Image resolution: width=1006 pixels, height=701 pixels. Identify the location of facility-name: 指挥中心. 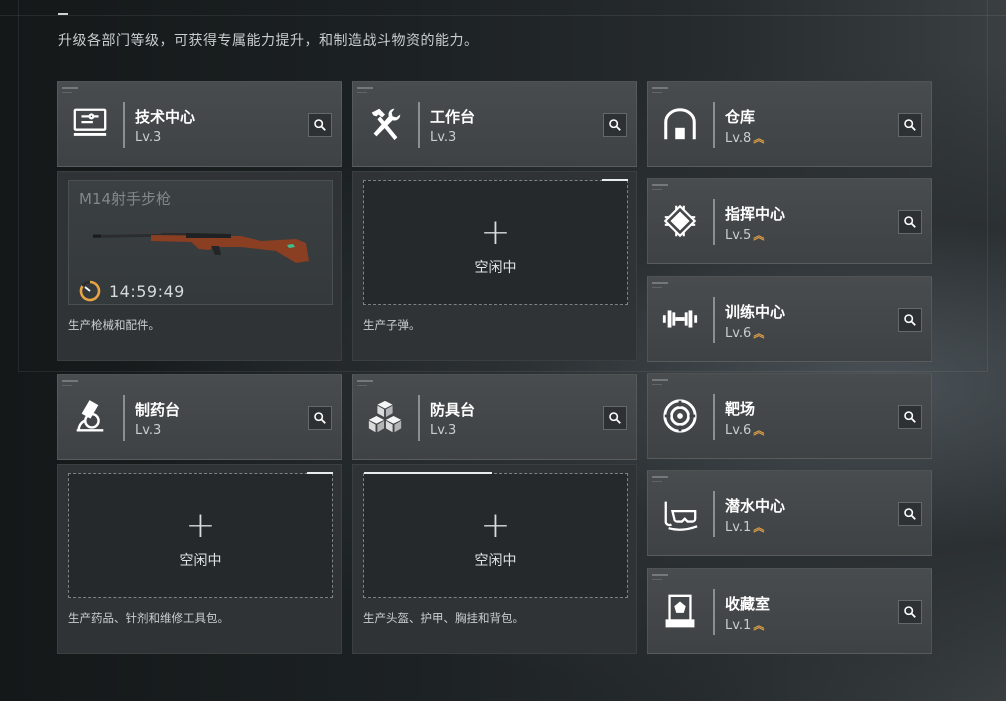
(755, 214).